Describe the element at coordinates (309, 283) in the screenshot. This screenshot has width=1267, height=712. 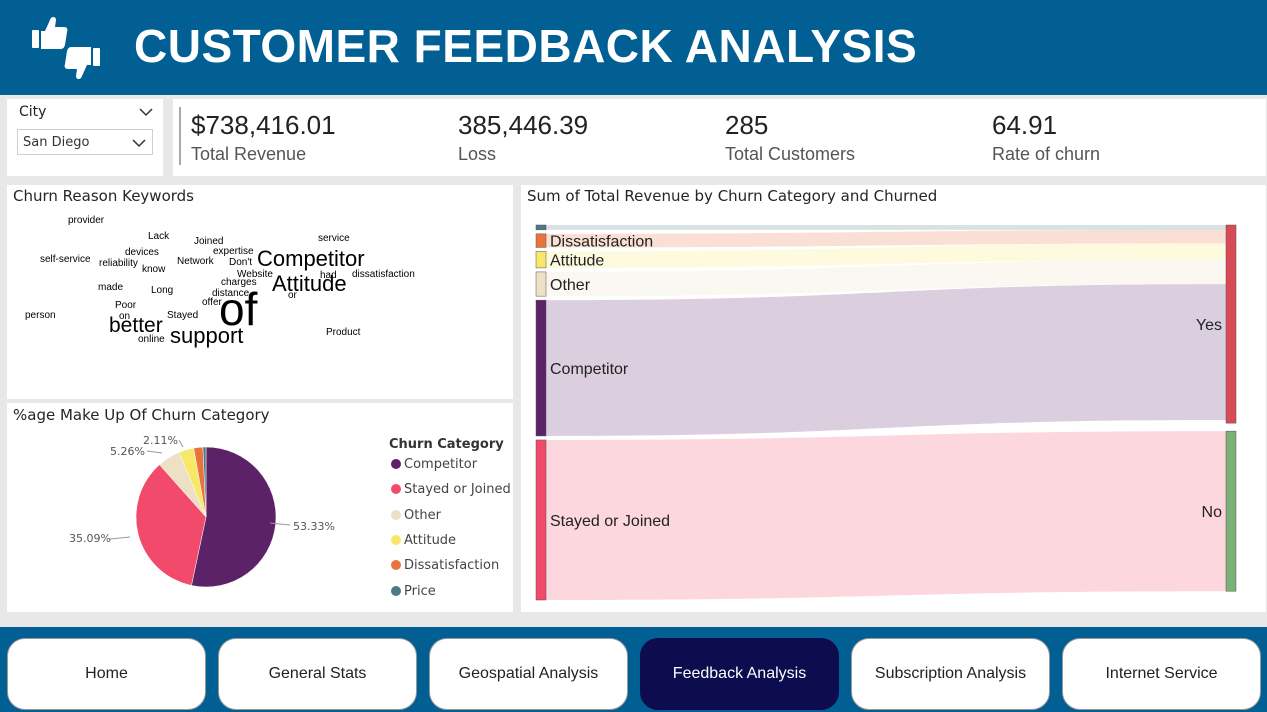
I see `keyword: Attitude` at that location.